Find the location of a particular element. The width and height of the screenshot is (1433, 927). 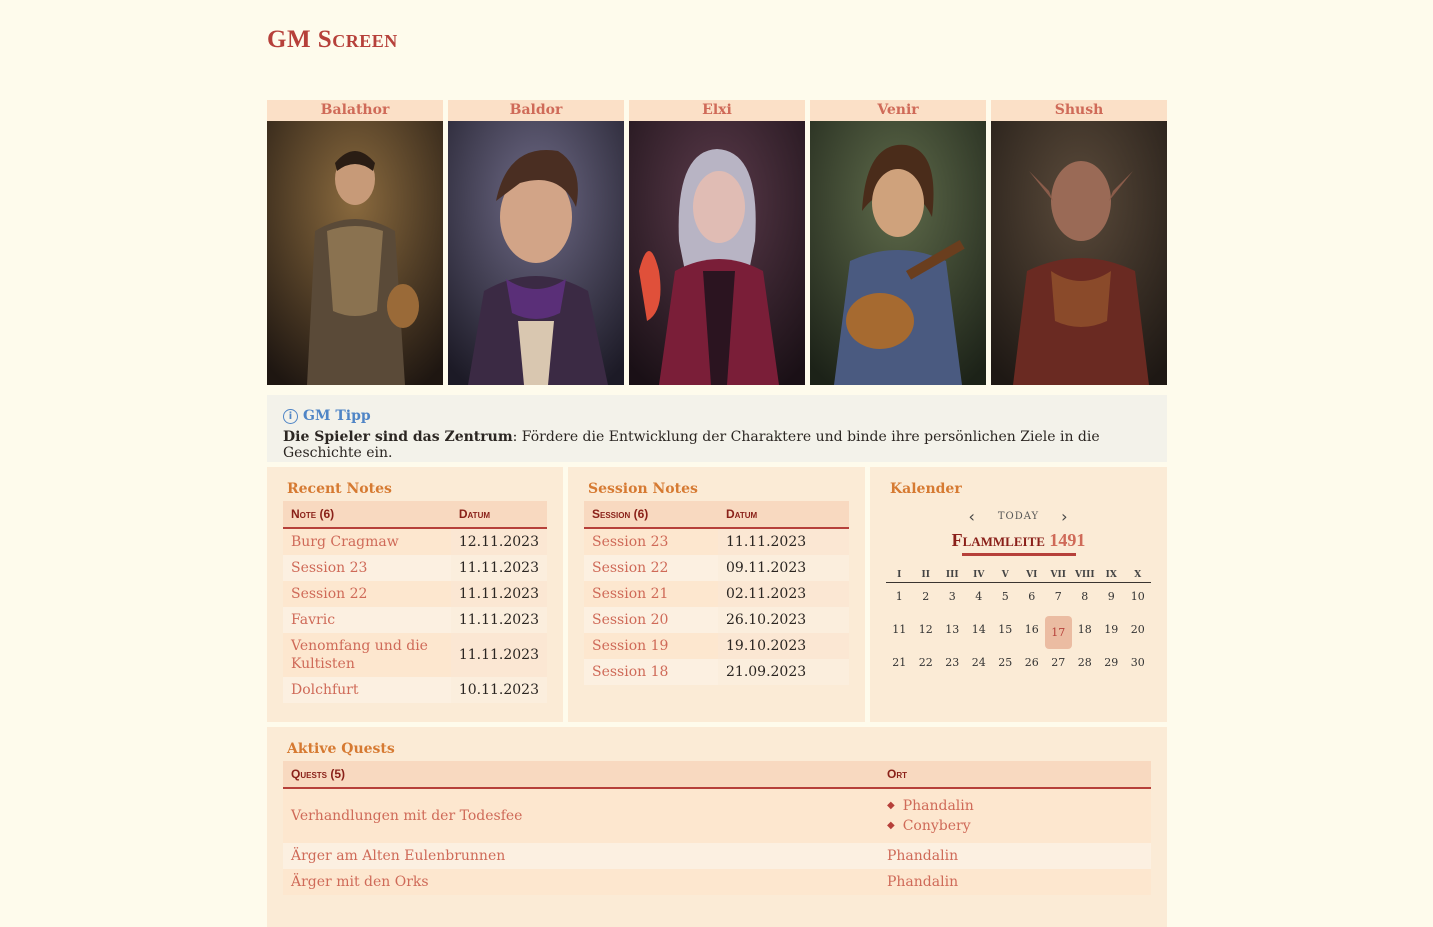

rogue-portrait is located at coordinates (536, 253).